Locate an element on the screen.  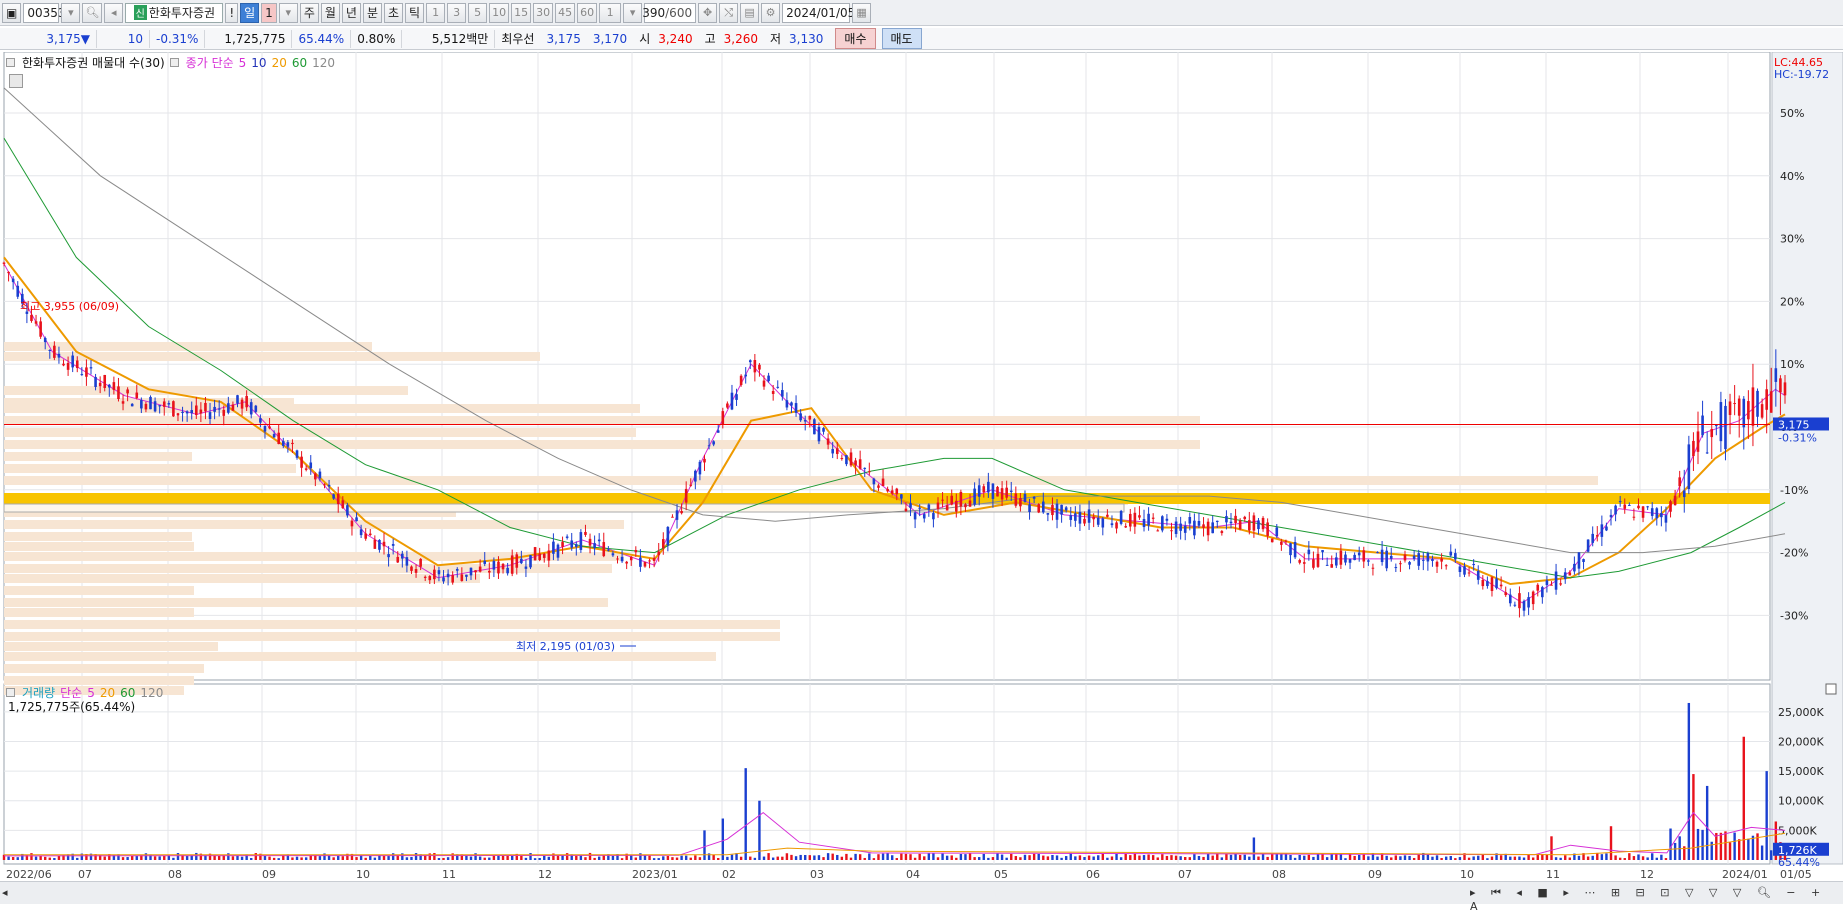
period-year-button: 년 is located at coordinates (351, 12).